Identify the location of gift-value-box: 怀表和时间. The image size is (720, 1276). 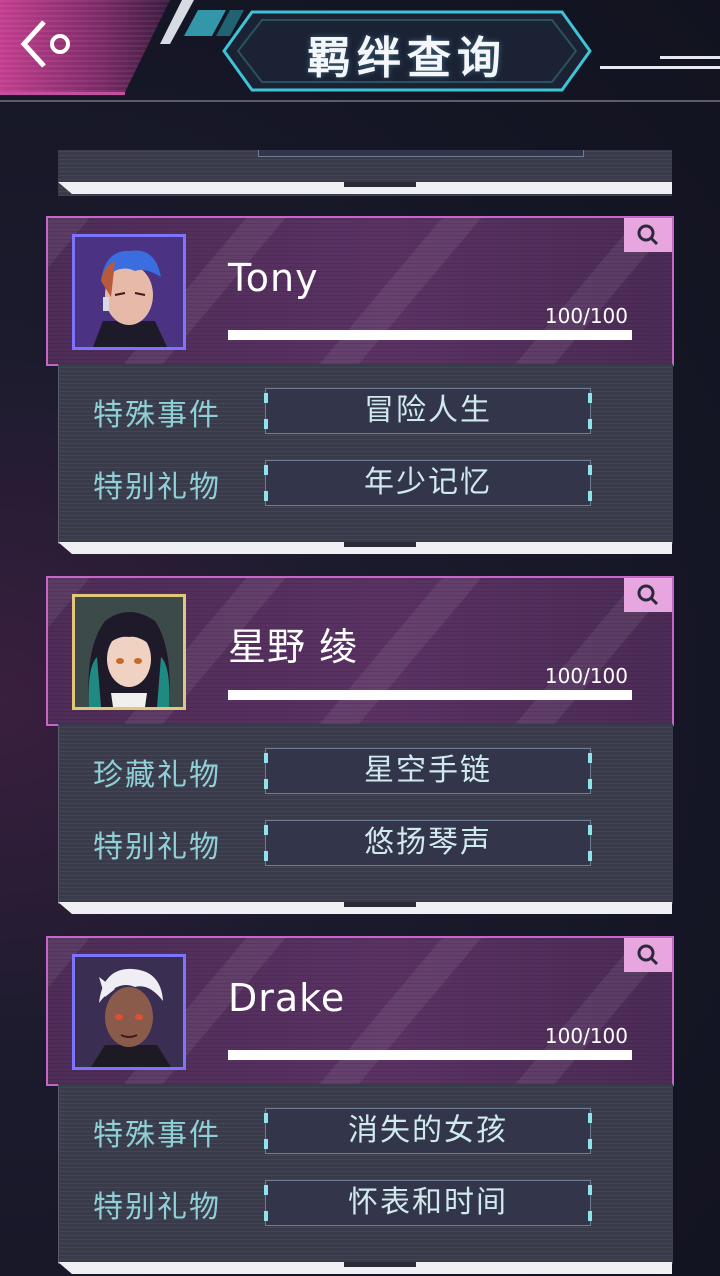
(428, 1203).